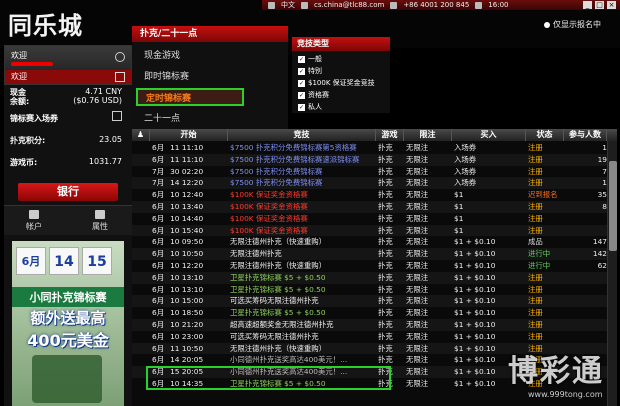  Describe the element at coordinates (369, 218) in the screenshot. I see `table-row: 6月 10 14:40 $100K 保证奖金资格赛 扑克 无限注 $1 注册` at that location.